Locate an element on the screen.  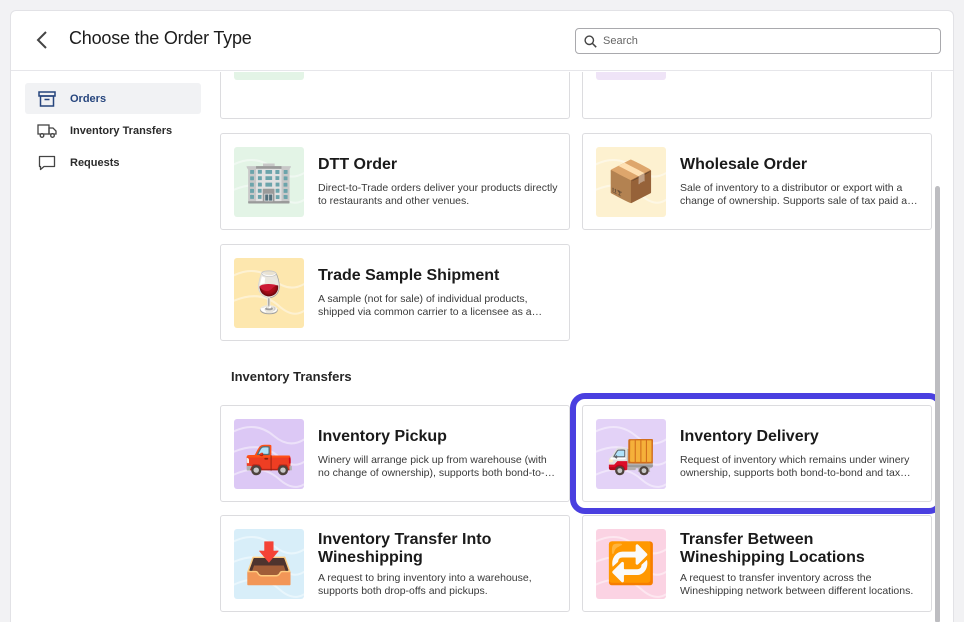
order-card-partial-left is located at coordinates (395, 95).